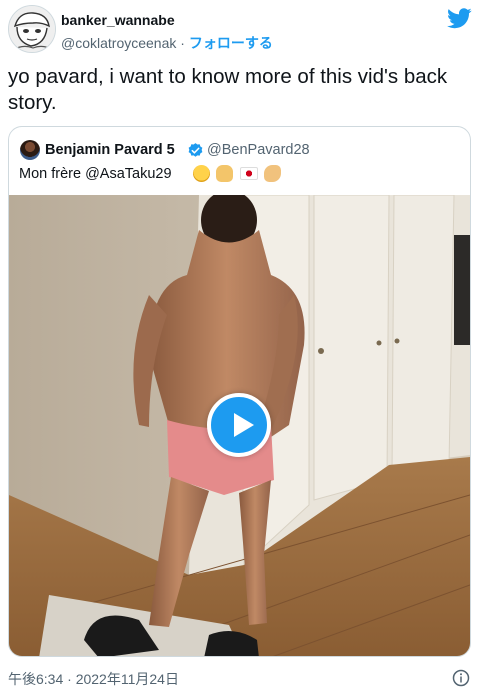 The height and width of the screenshot is (696, 483). Describe the element at coordinates (225, 174) in the screenshot. I see `clapping-emoji-icon` at that location.